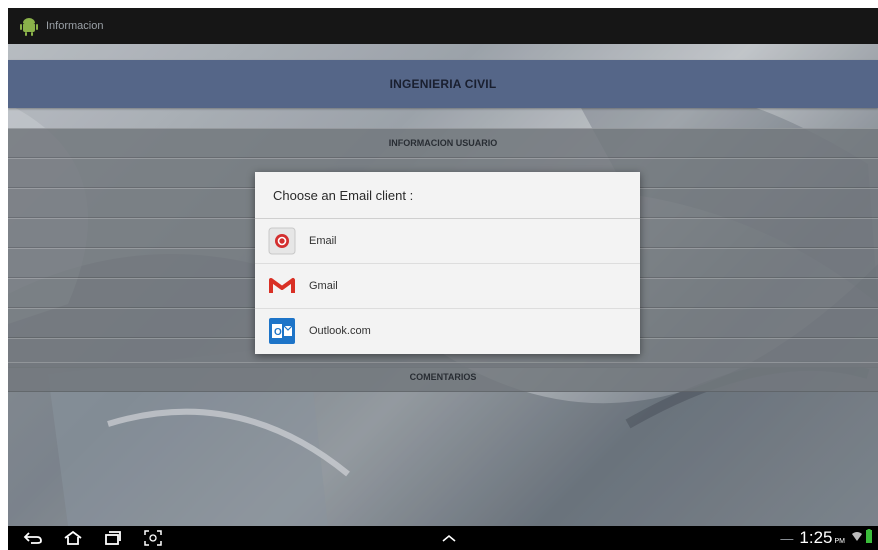  What do you see at coordinates (447, 286) in the screenshot?
I see `option-gmail: Gmail` at bounding box center [447, 286].